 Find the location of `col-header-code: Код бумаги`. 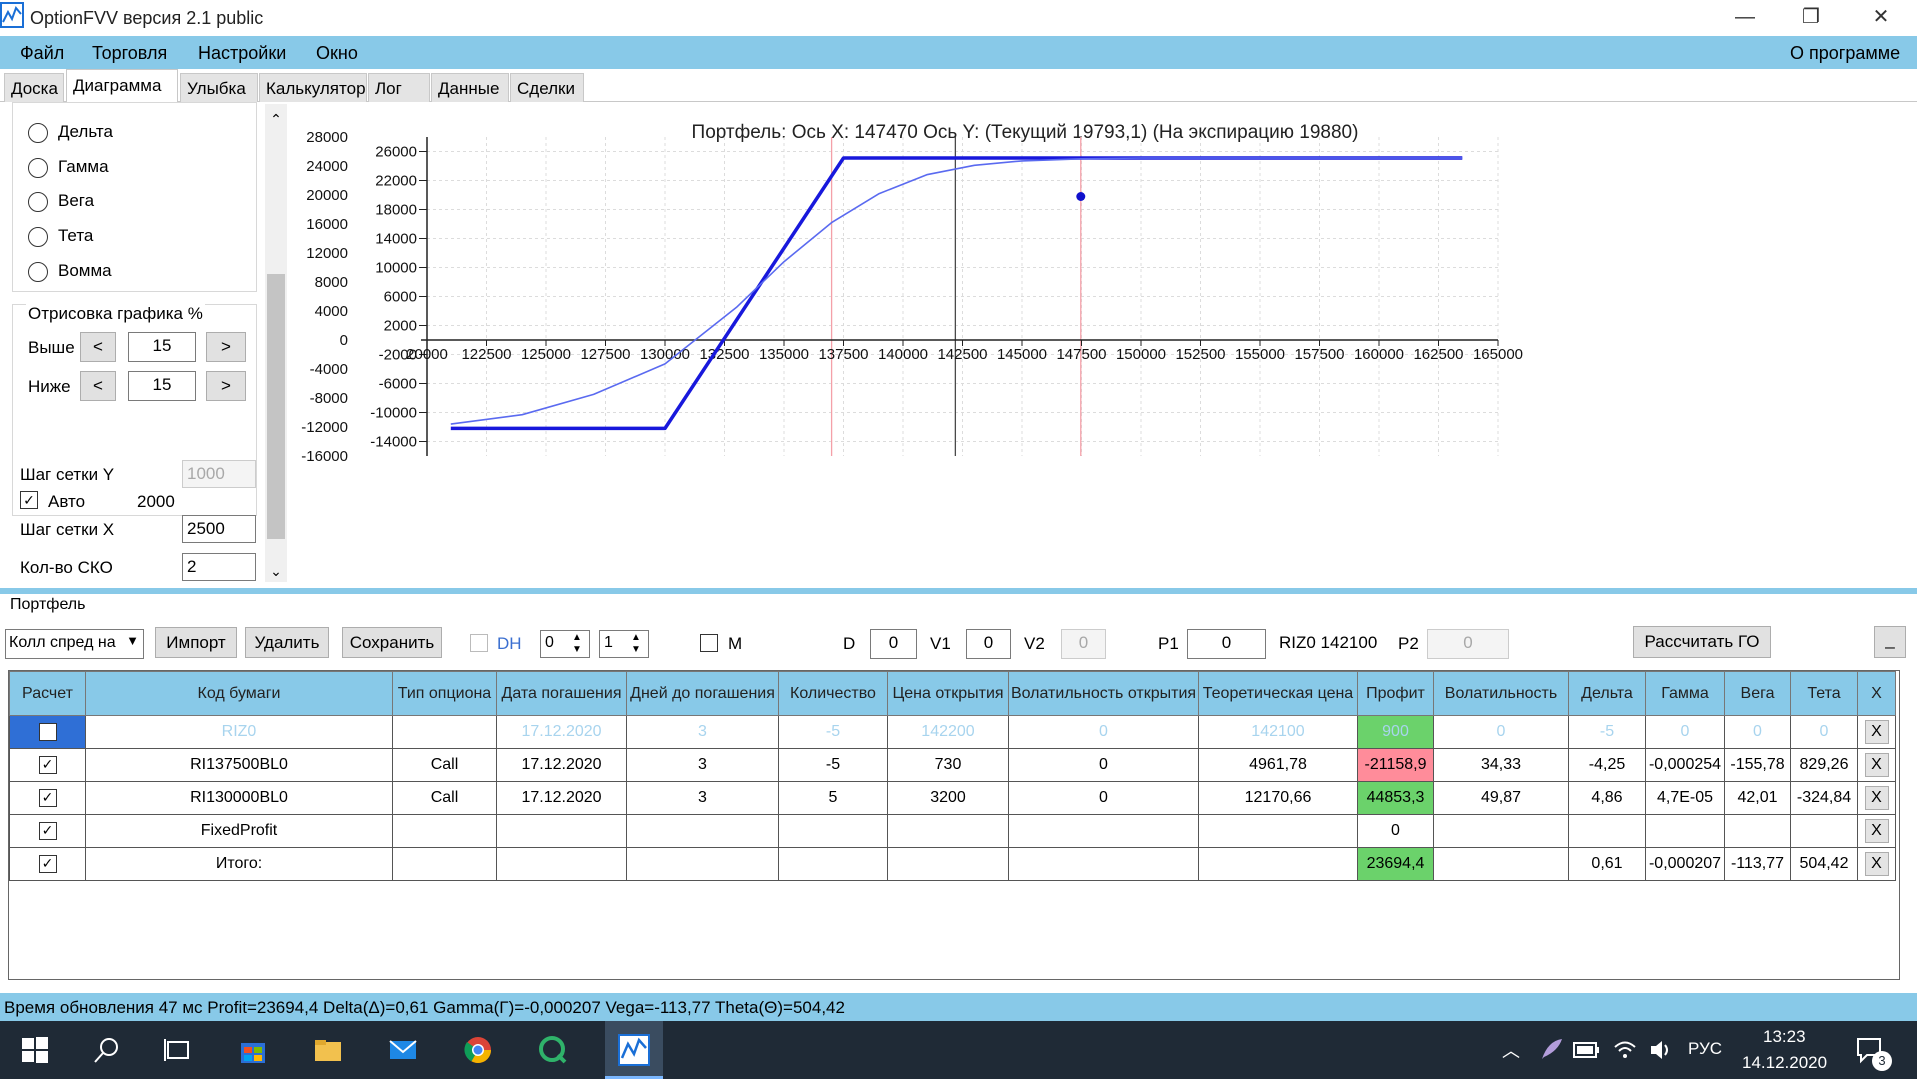

col-header-code: Код бумаги is located at coordinates (239, 693).